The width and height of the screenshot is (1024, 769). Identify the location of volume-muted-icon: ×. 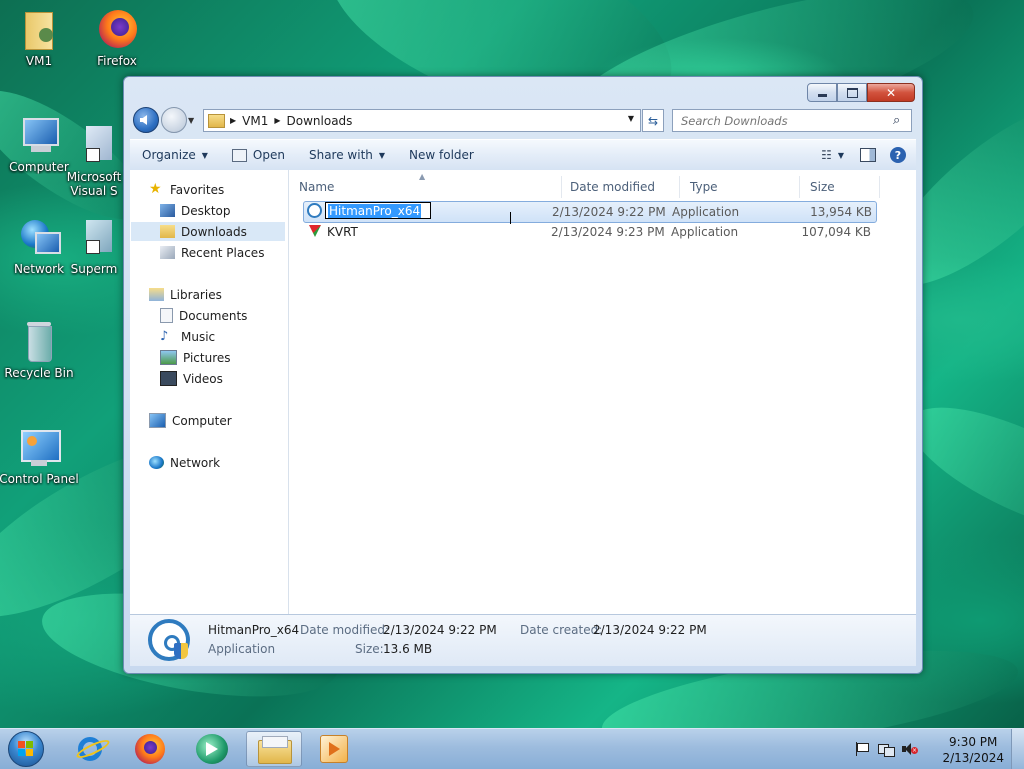
(910, 749).